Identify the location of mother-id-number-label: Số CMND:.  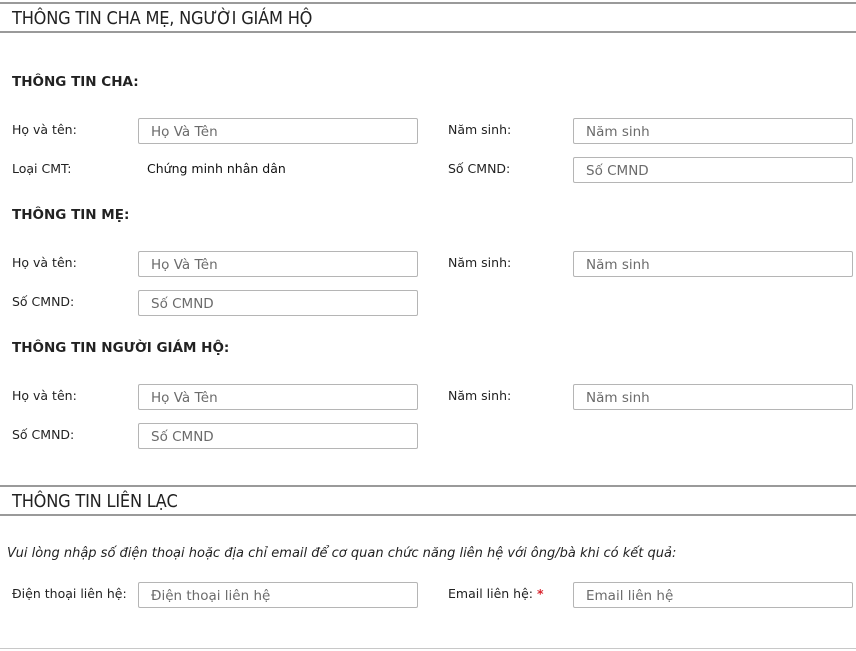
(43, 301).